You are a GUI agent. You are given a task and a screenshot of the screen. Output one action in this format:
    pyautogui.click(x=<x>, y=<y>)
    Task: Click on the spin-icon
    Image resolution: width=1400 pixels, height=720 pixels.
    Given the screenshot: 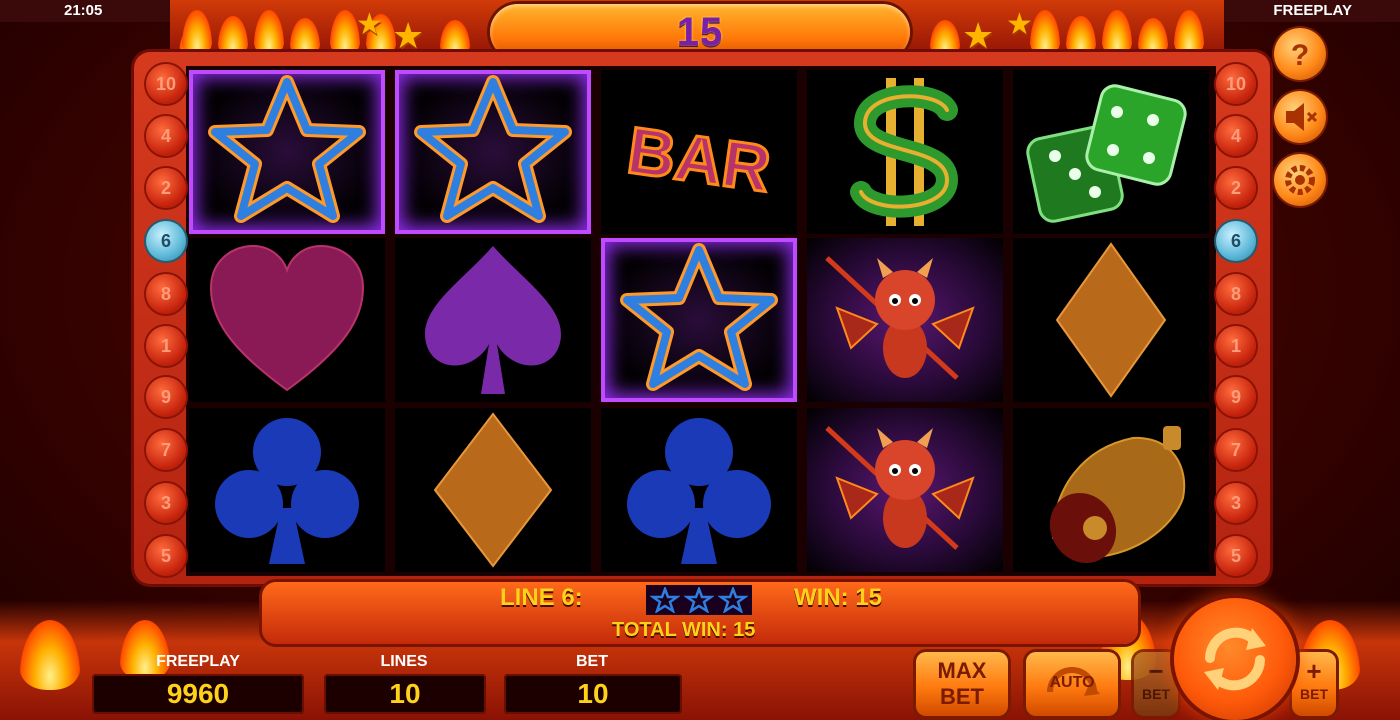 What is the action you would take?
    pyautogui.click(x=1235, y=659)
    